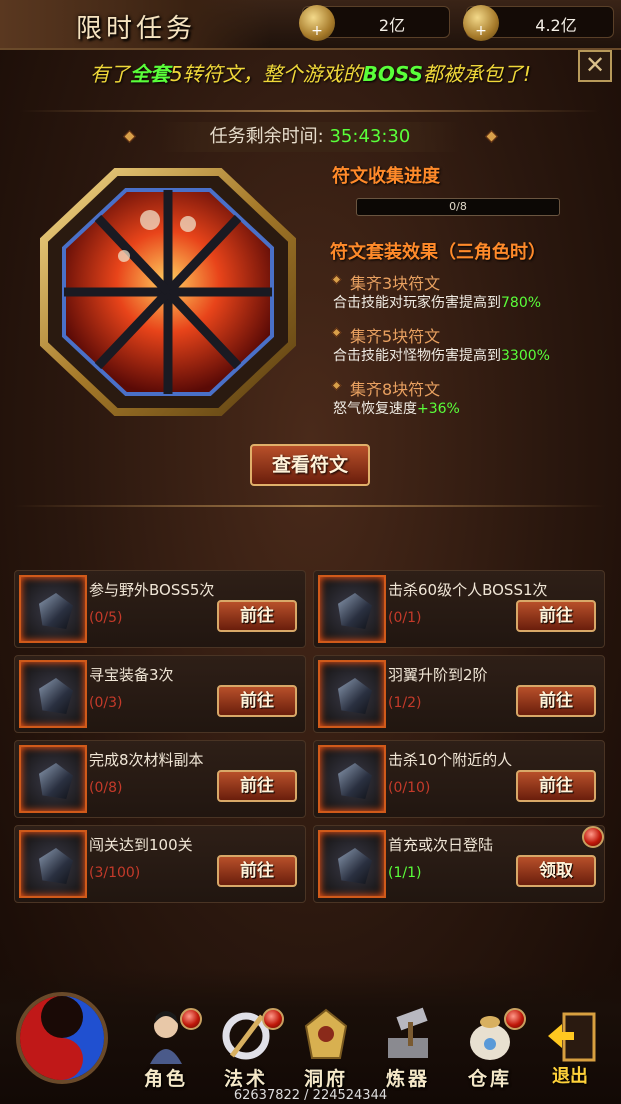  I want to click on nav-character-label: 角色, so click(165, 1079).